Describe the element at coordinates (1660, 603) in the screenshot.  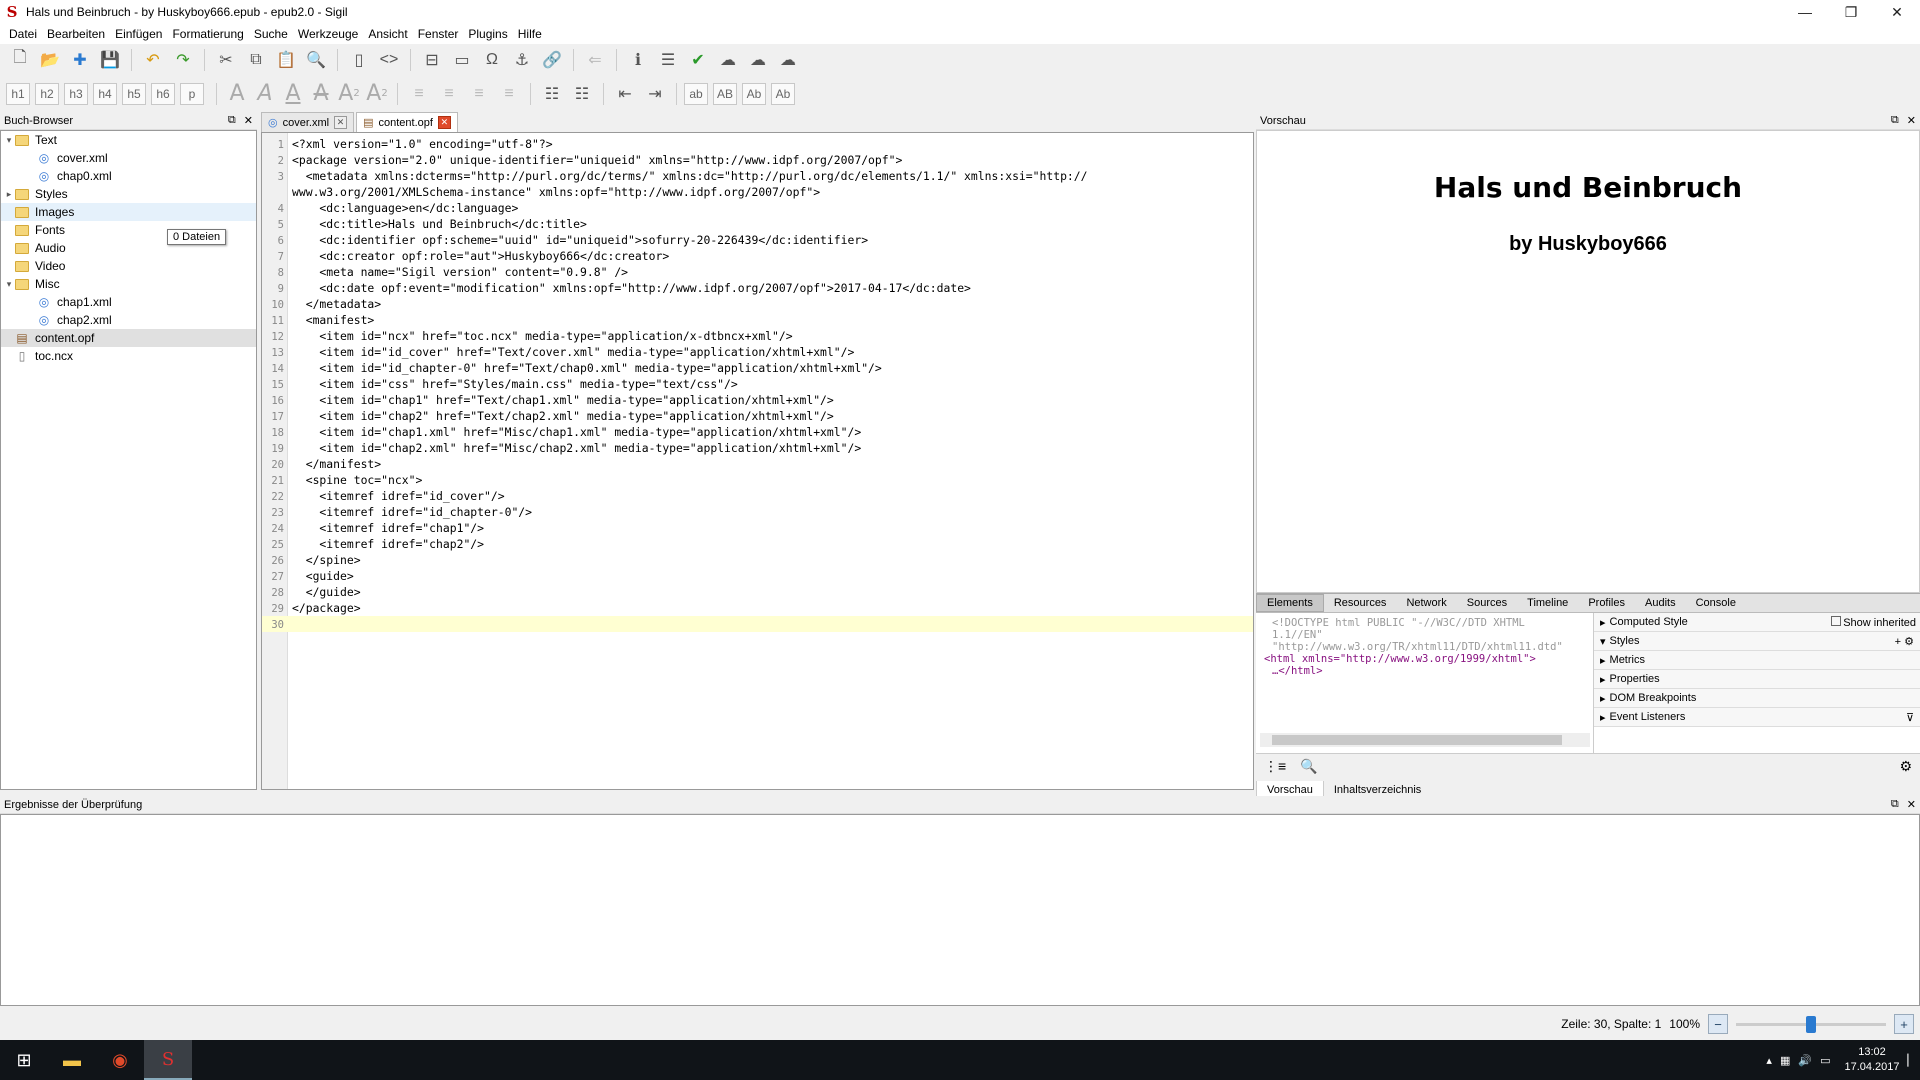
I see `inspector-tab: Audits` at that location.